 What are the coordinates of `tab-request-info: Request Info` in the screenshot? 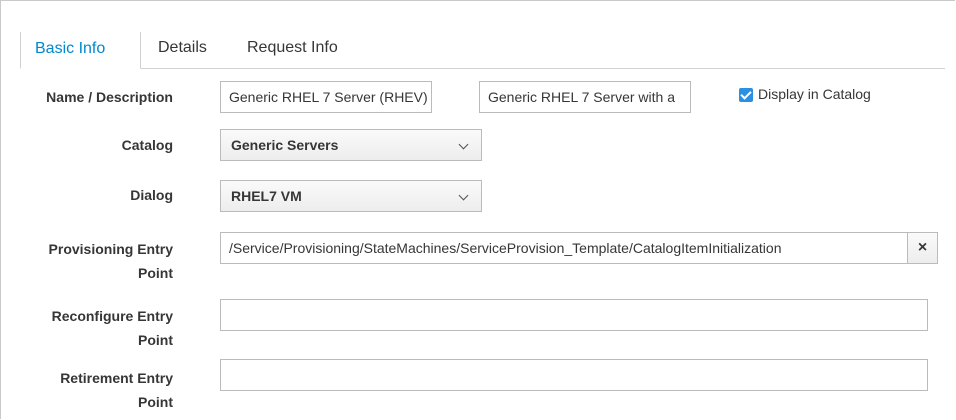 It's located at (292, 49).